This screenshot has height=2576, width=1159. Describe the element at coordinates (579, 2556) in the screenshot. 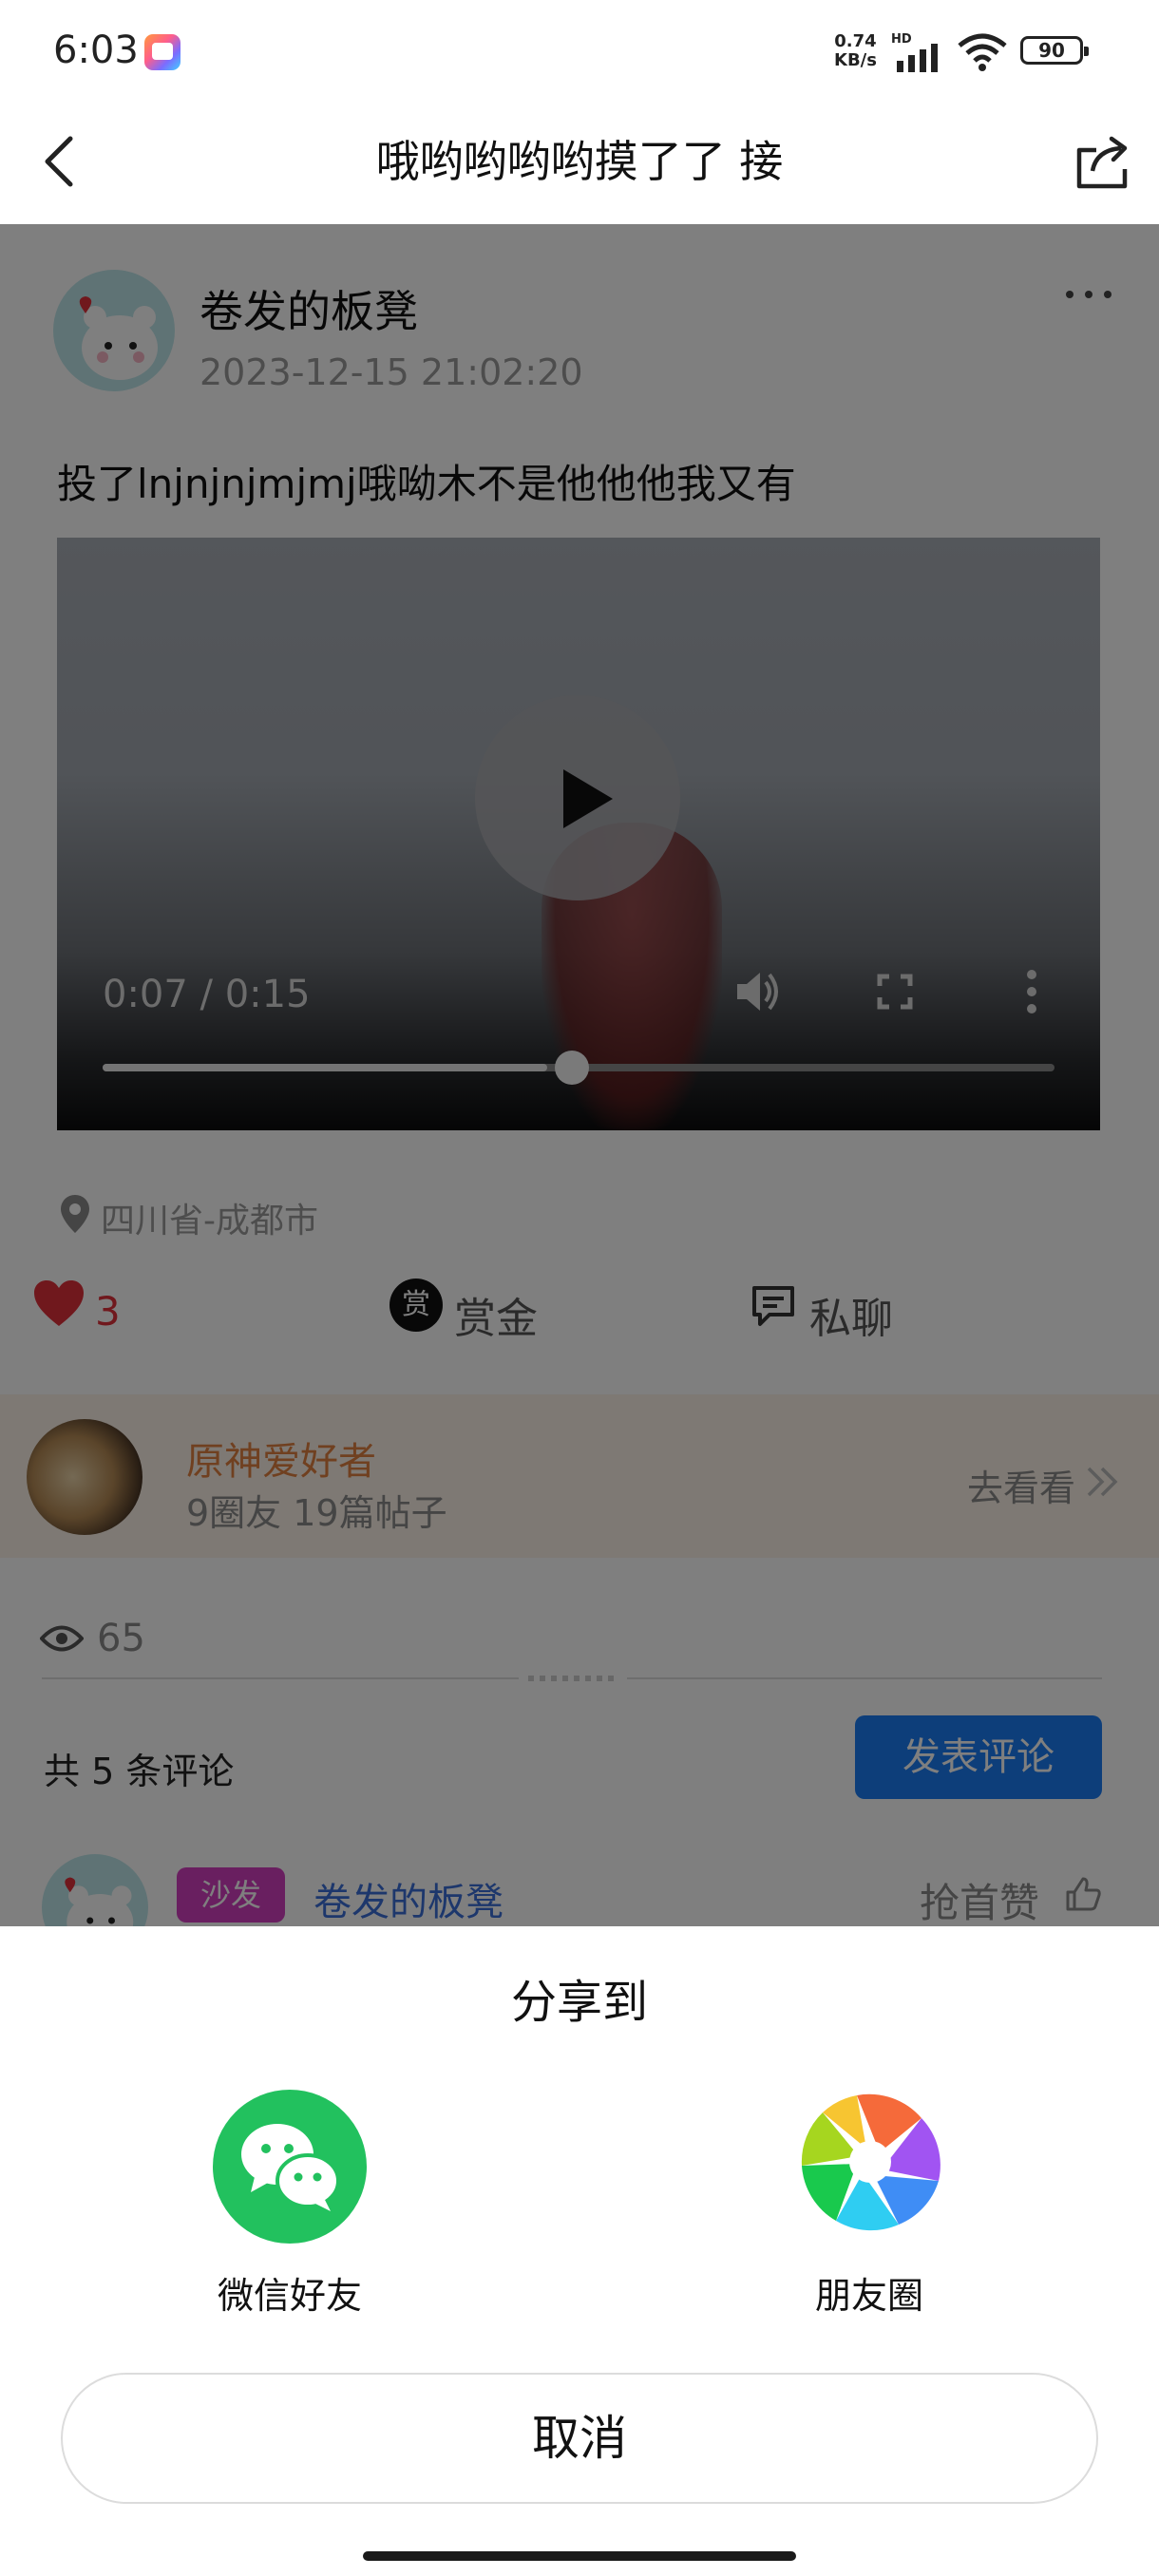

I see `home-indicator` at that location.